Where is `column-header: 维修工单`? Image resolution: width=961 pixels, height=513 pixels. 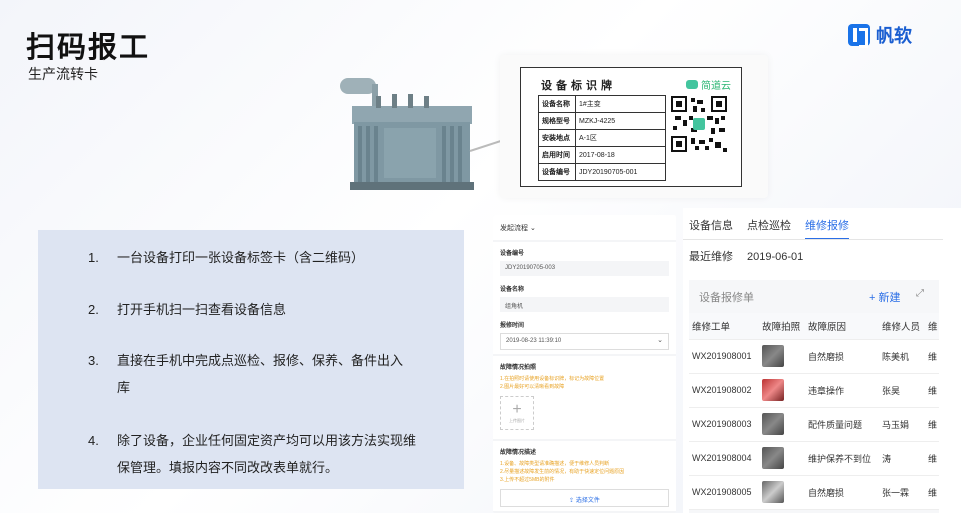 column-header: 维修工单 is located at coordinates (724, 326).